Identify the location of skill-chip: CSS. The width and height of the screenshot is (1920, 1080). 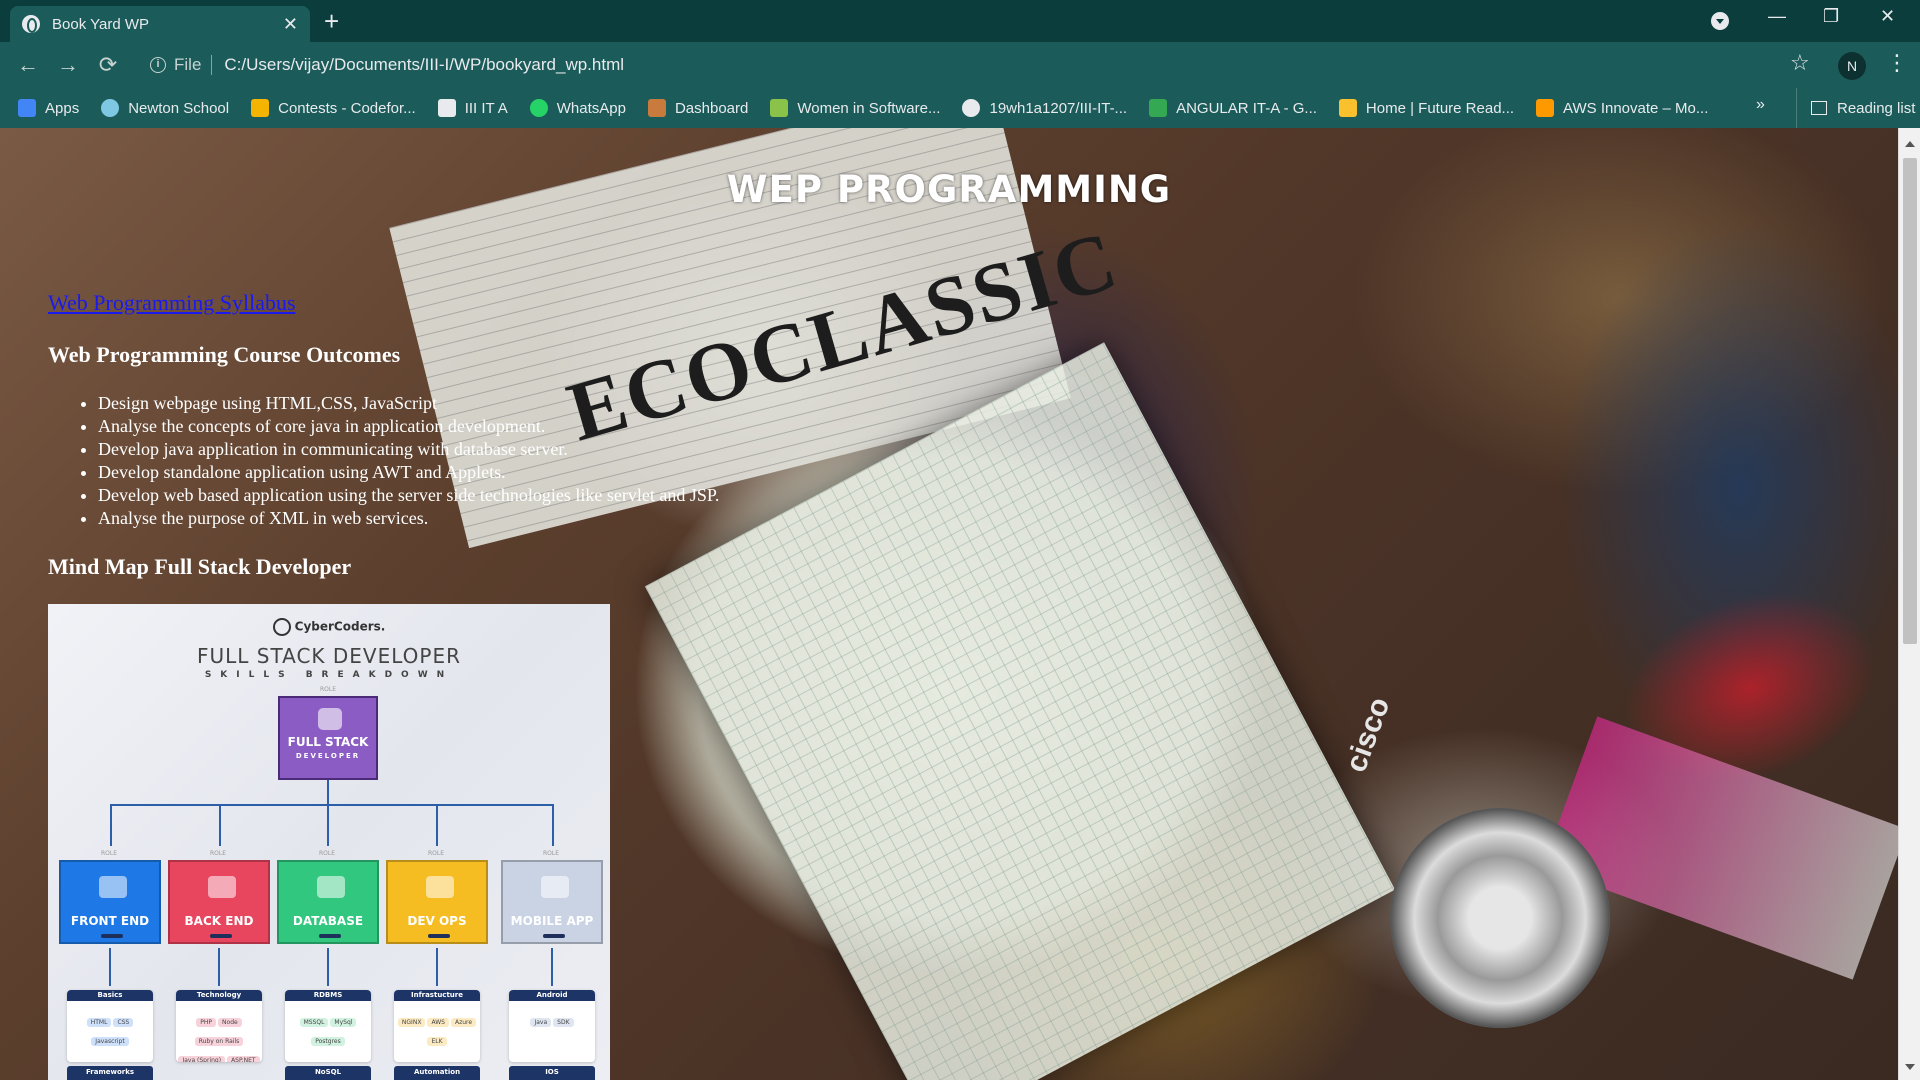
(123, 1022).